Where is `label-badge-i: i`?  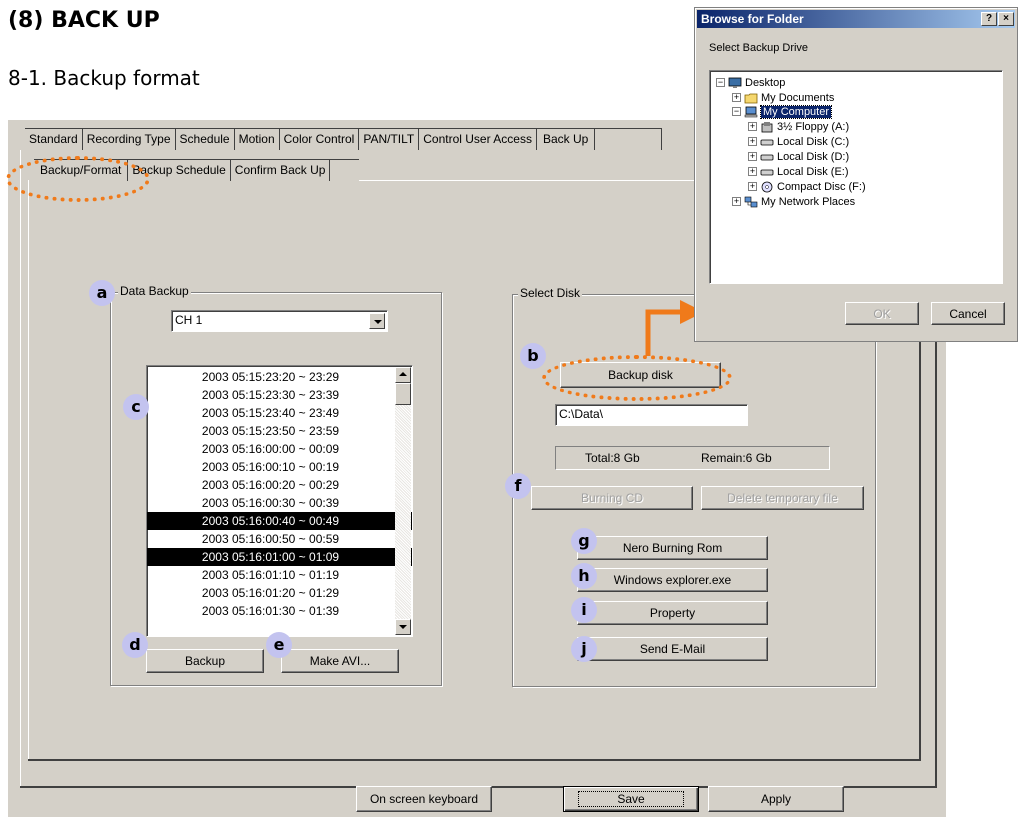
label-badge-i: i is located at coordinates (584, 610).